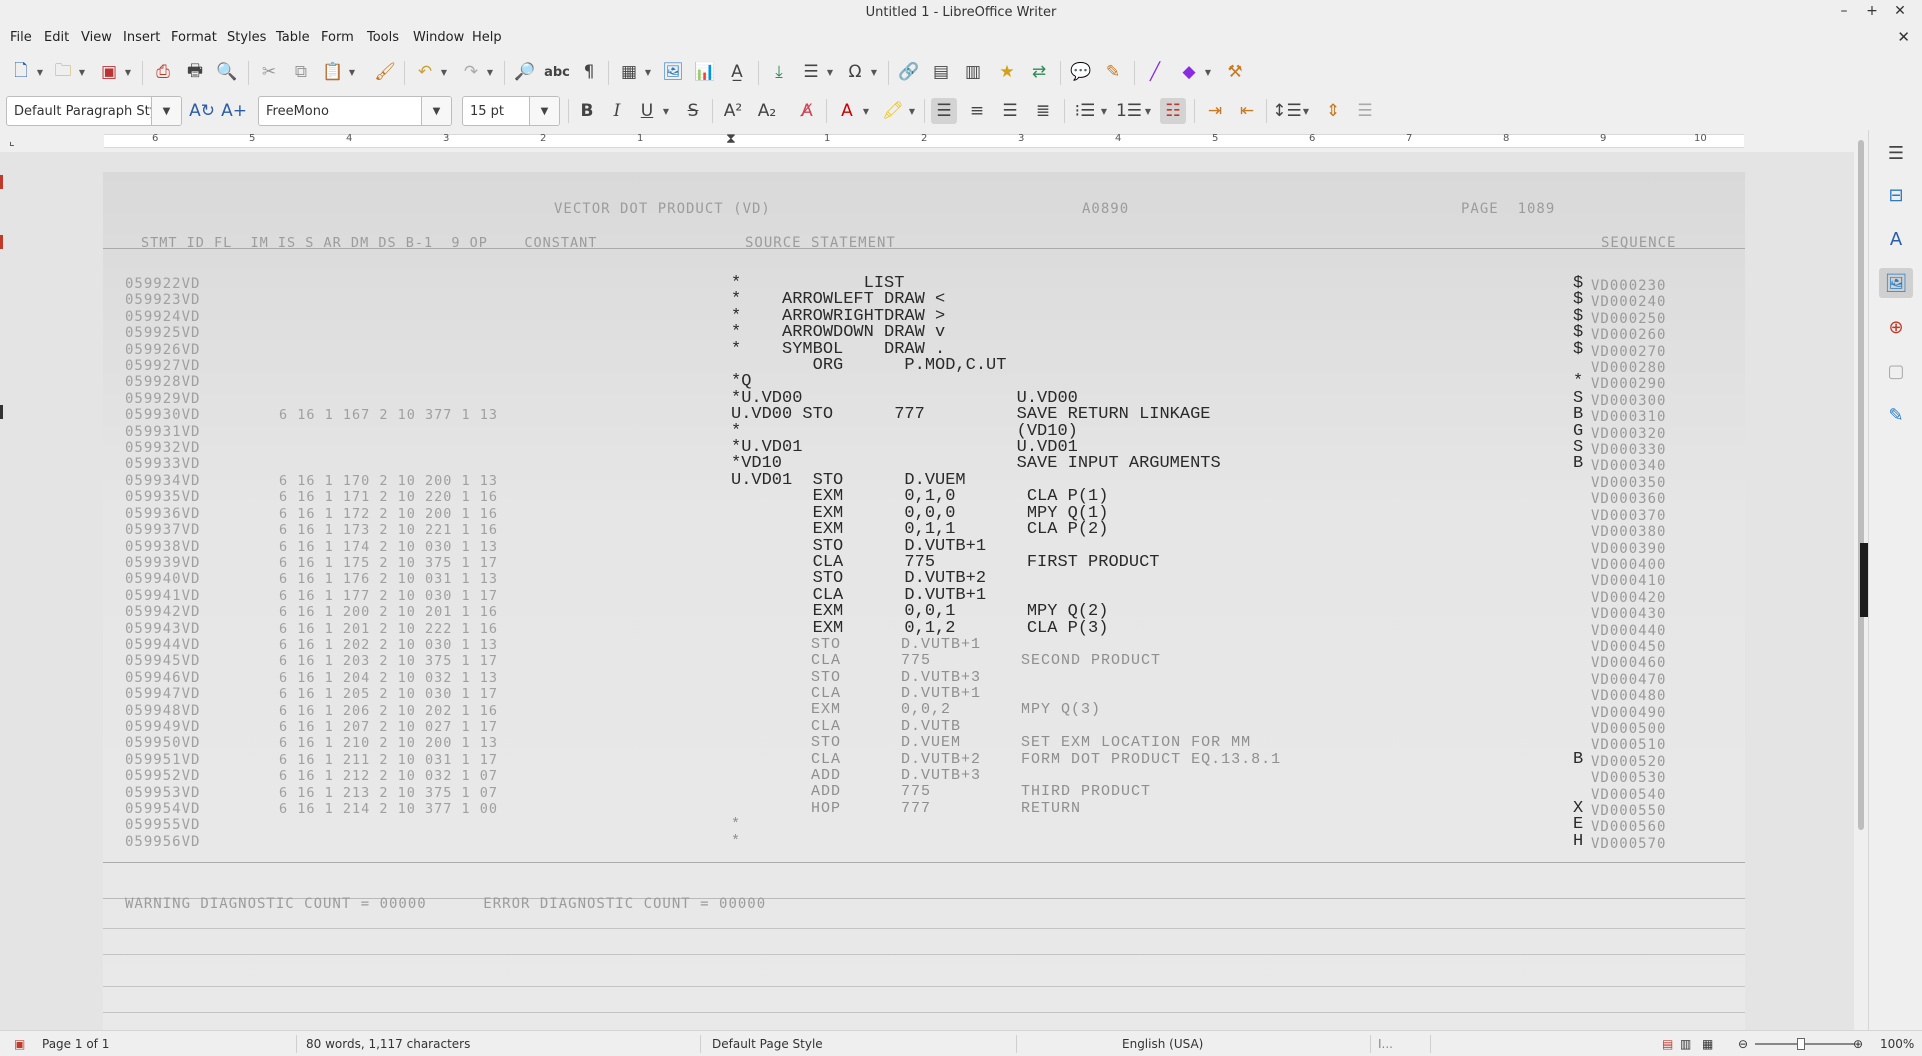 This screenshot has width=1922, height=1056. I want to click on menu-form: Form, so click(337, 37).